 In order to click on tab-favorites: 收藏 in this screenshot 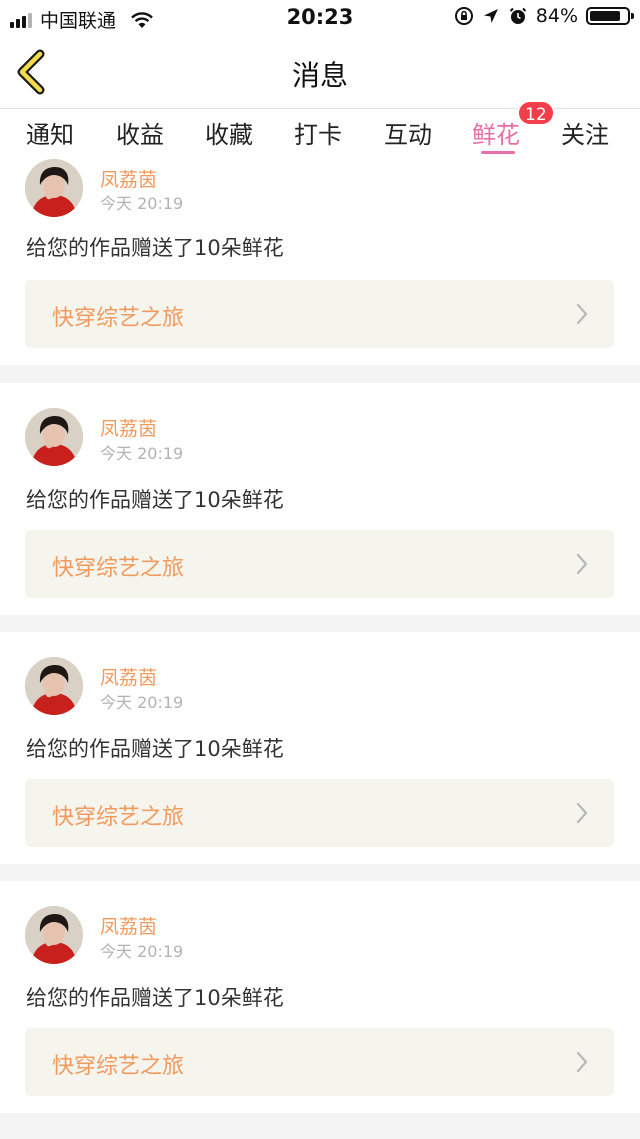, I will do `click(229, 132)`.